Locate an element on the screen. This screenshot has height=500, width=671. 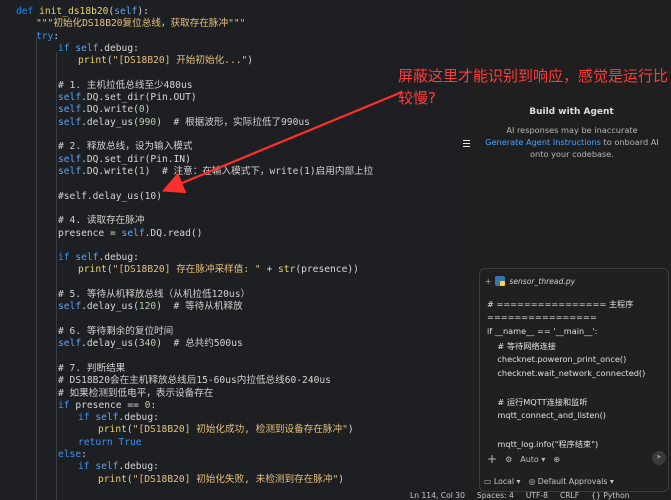
arrow-line is located at coordinates (282, 142).